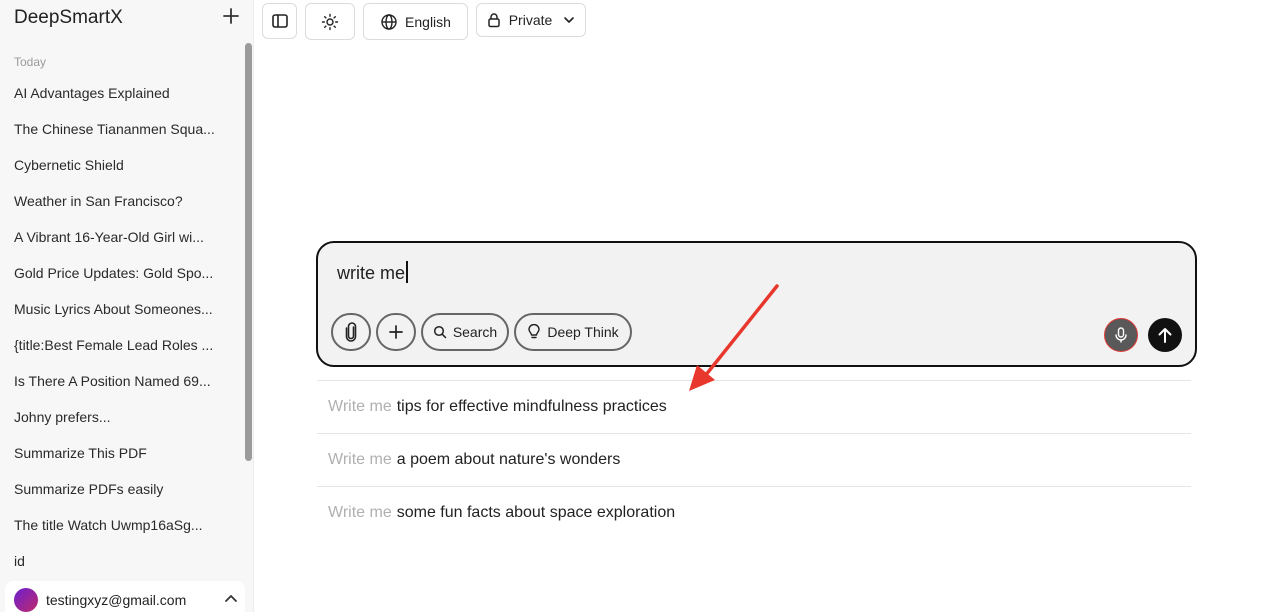  I want to click on history-item: AI Advantages Explained, so click(114, 93).